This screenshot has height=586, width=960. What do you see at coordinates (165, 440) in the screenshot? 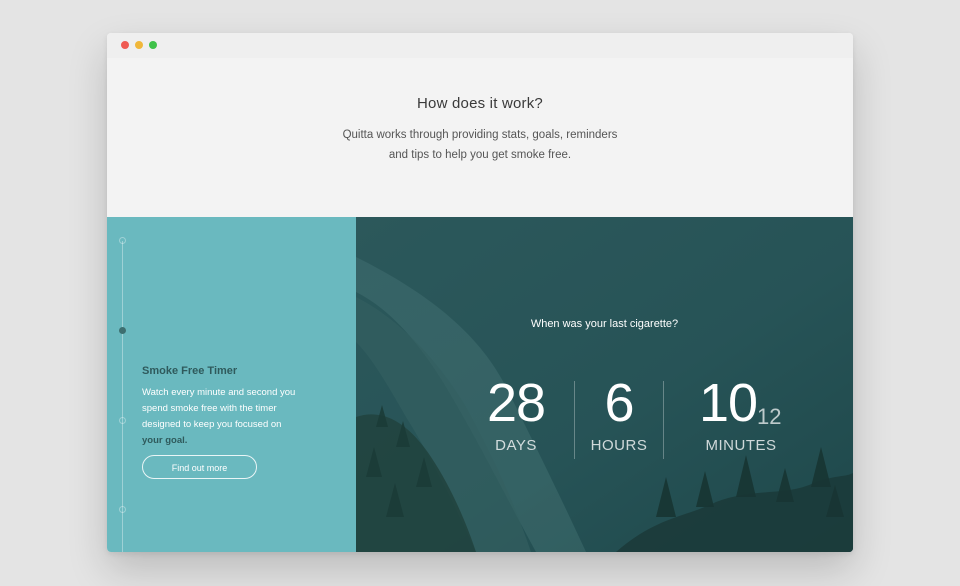
I see `feature-description-emphasis: your goal.` at bounding box center [165, 440].